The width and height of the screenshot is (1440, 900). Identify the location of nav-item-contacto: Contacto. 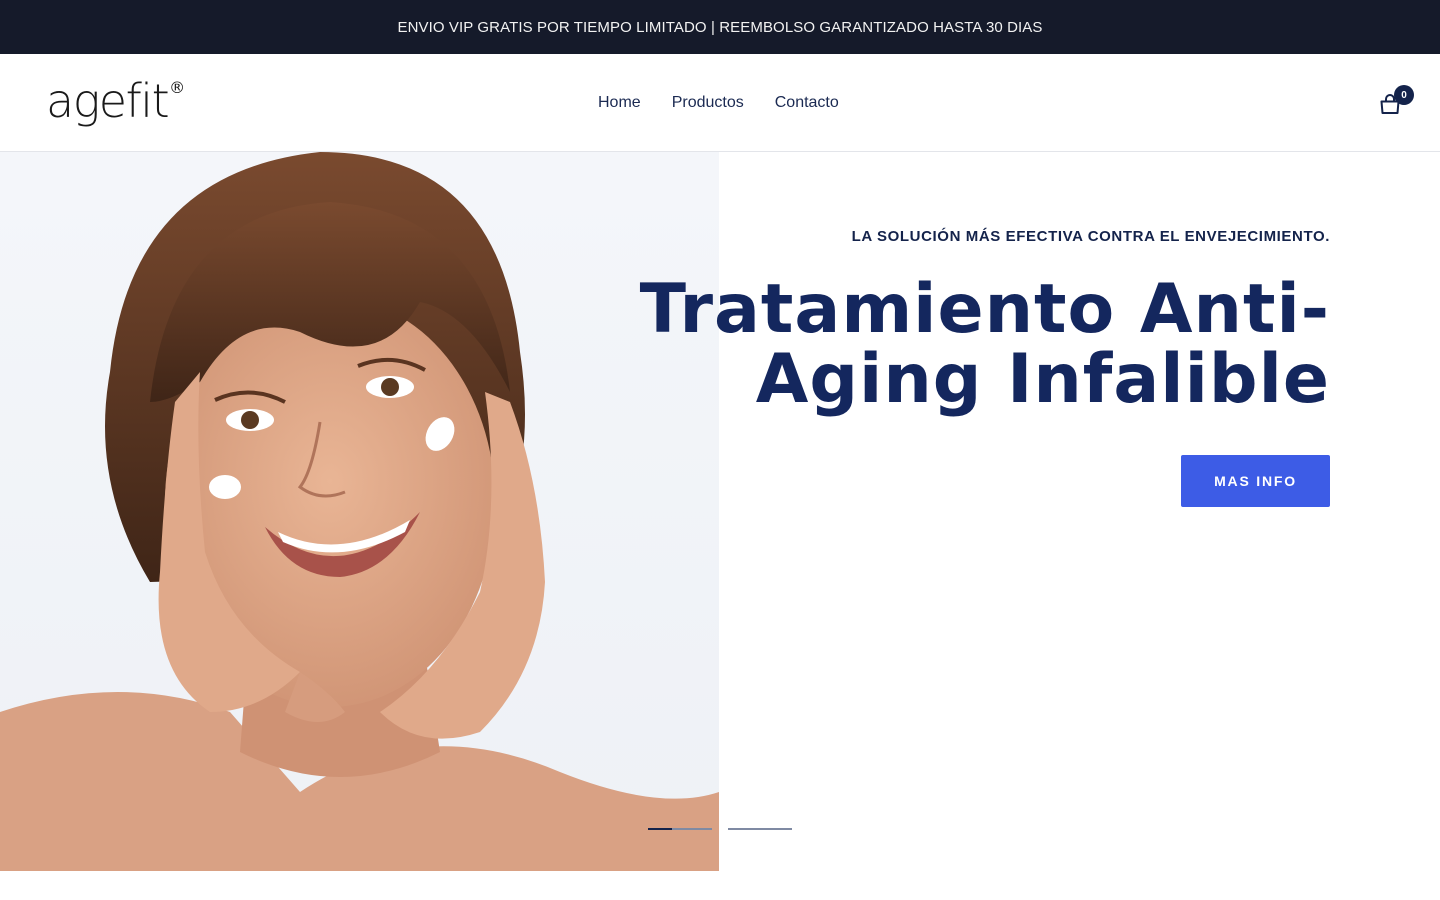
(807, 103).